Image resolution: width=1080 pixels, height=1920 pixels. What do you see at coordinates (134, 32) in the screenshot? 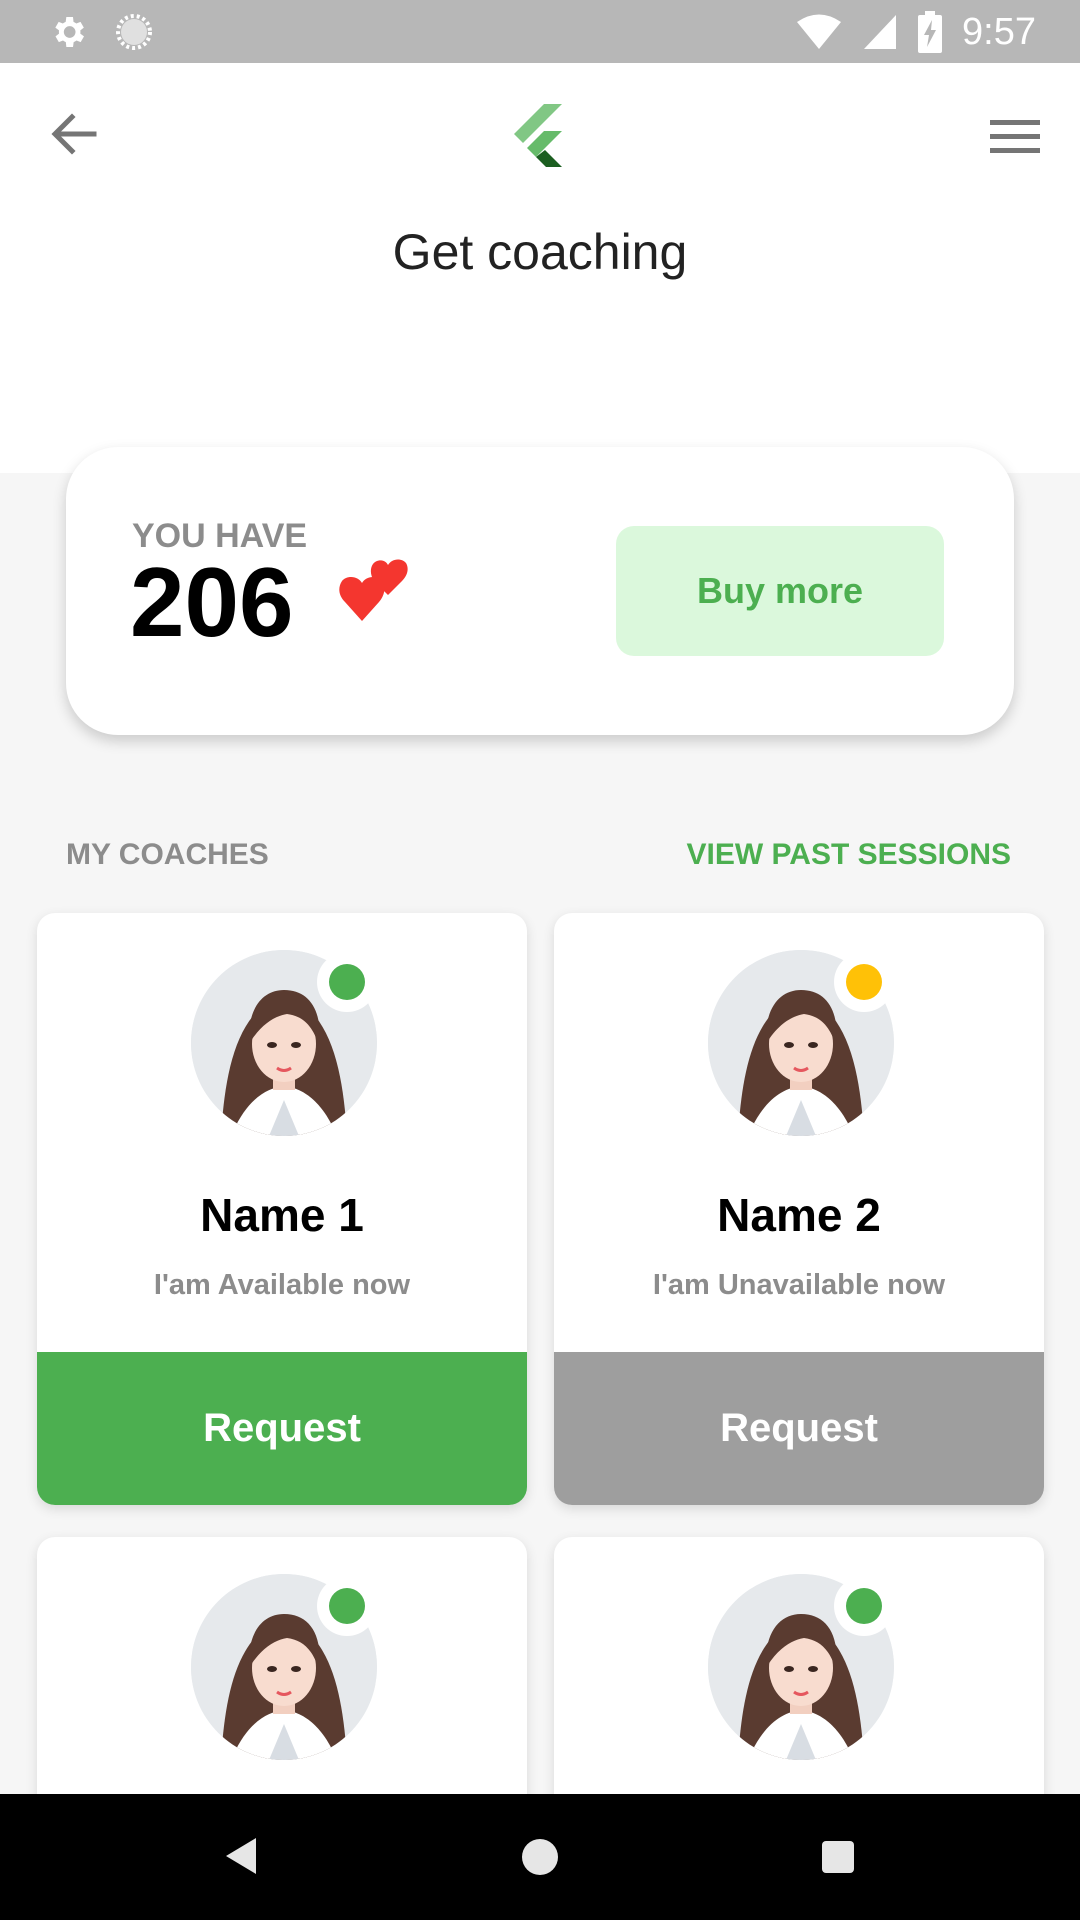
I see `sync-spinner-icon` at bounding box center [134, 32].